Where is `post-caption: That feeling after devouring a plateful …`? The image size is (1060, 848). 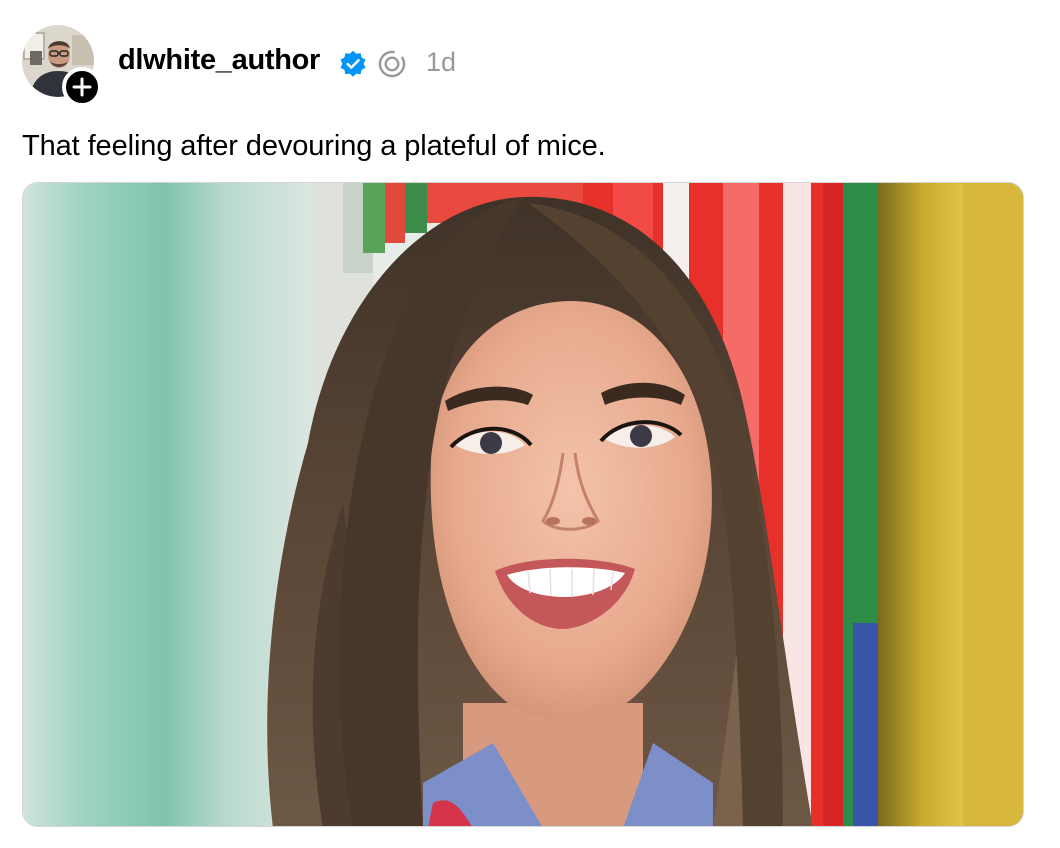
post-caption: That feeling after devouring a plateful … is located at coordinates (314, 146).